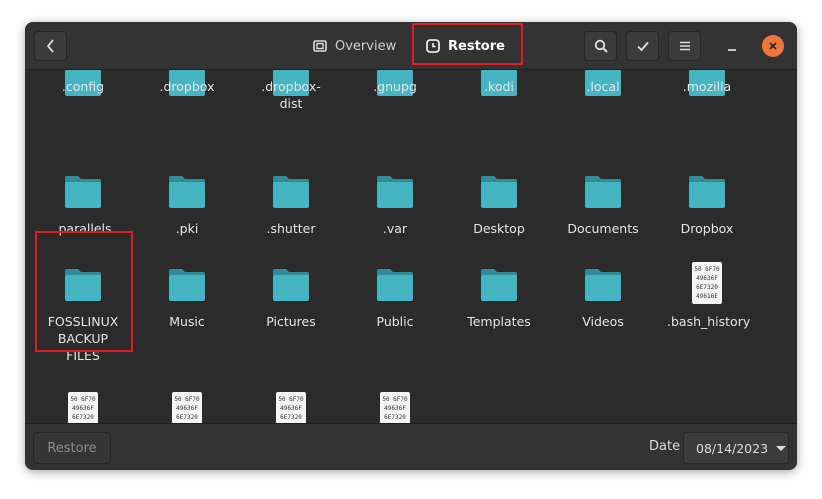 This screenshot has height=499, width=822. What do you see at coordinates (665, 446) in the screenshot?
I see `date-label: Date` at bounding box center [665, 446].